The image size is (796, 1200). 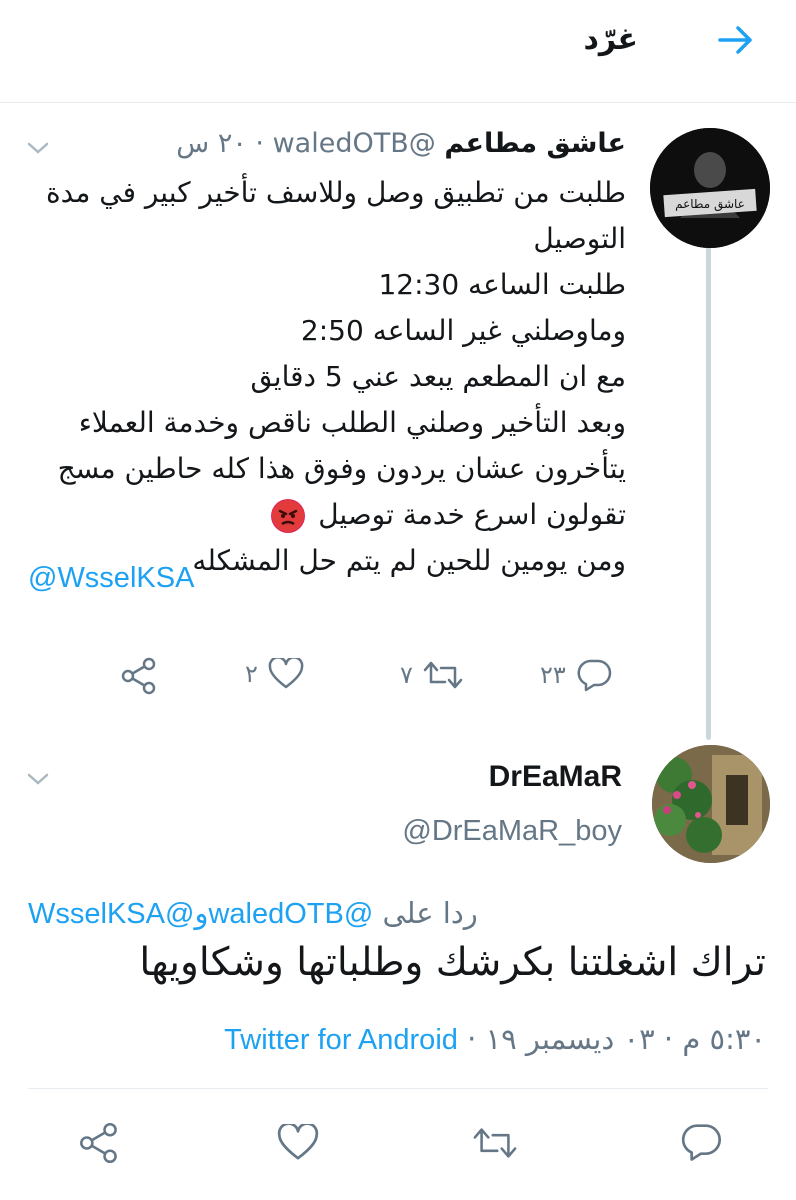 What do you see at coordinates (463, 330) in the screenshot?
I see `tweet-line: وماوصلني غير الساعه 2:50` at bounding box center [463, 330].